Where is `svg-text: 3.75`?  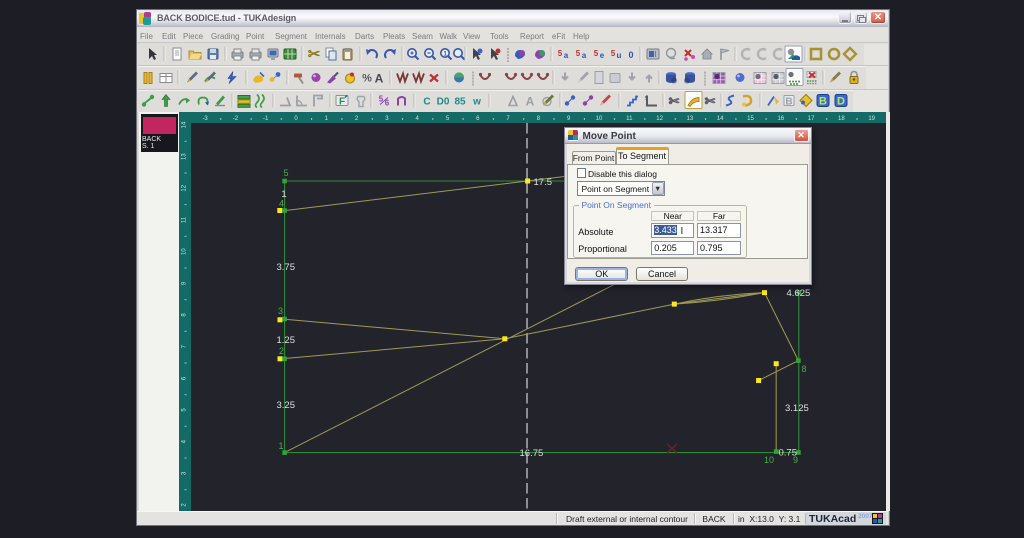 svg-text: 3.75 is located at coordinates (286, 267).